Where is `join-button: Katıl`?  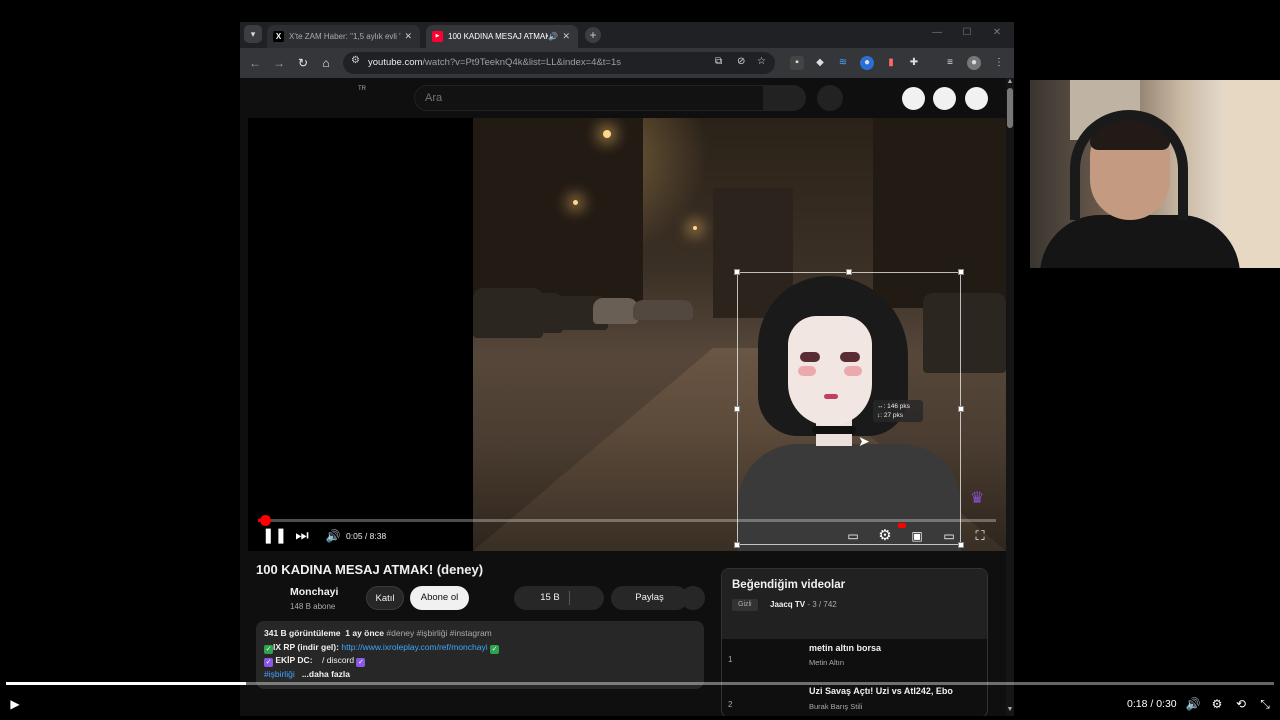
join-button: Katıl is located at coordinates (385, 598).